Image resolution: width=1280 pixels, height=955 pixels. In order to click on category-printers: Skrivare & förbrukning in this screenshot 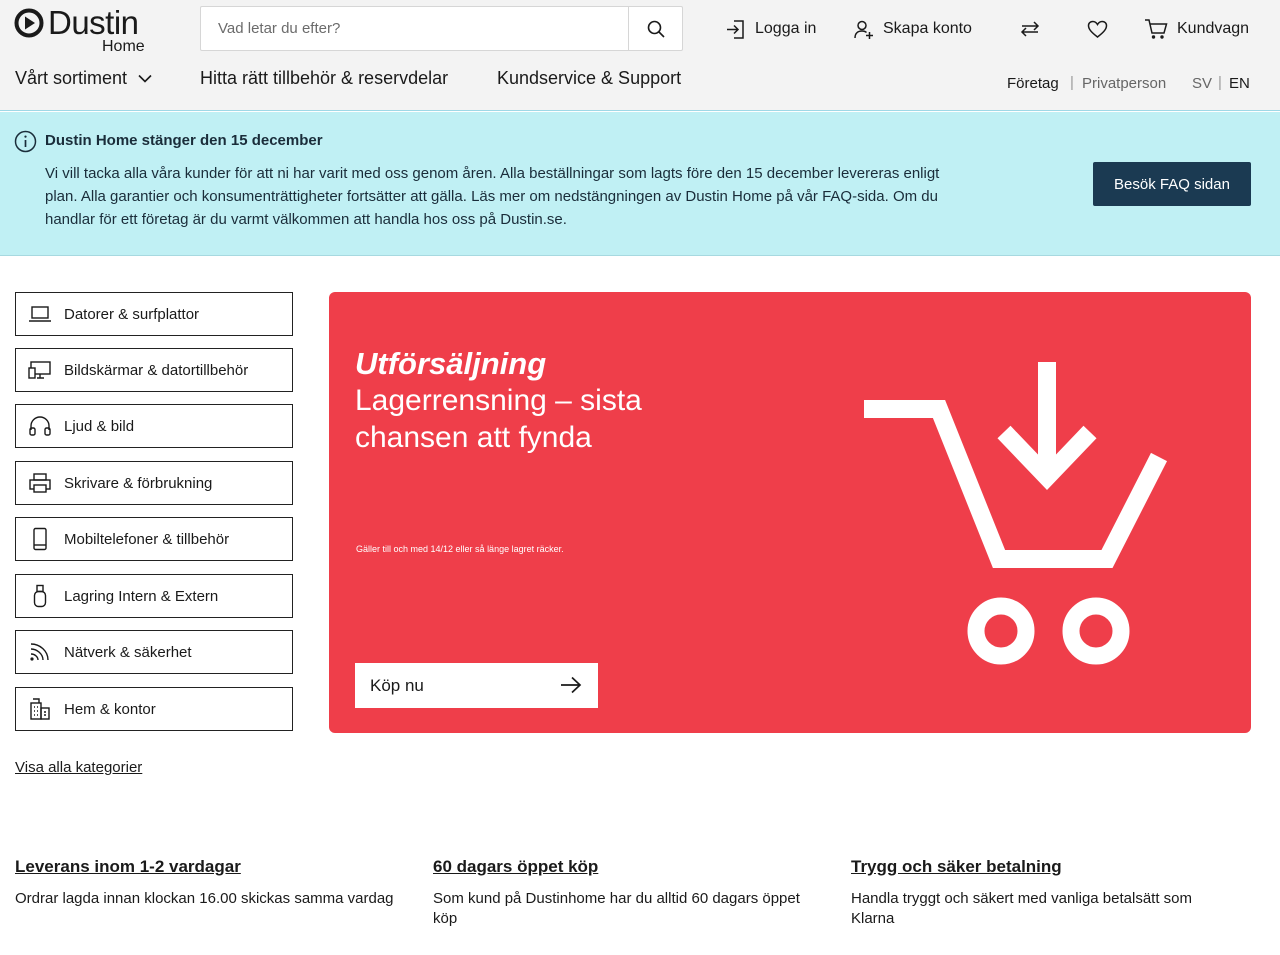, I will do `click(154, 483)`.